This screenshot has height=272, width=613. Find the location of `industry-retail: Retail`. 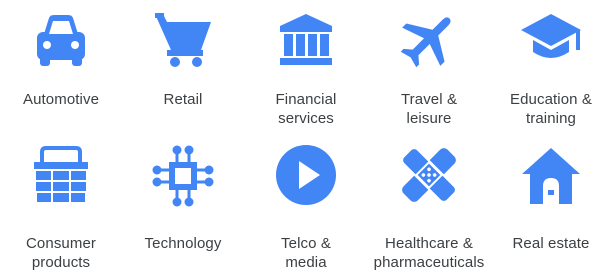

industry-retail: Retail is located at coordinates (183, 68).